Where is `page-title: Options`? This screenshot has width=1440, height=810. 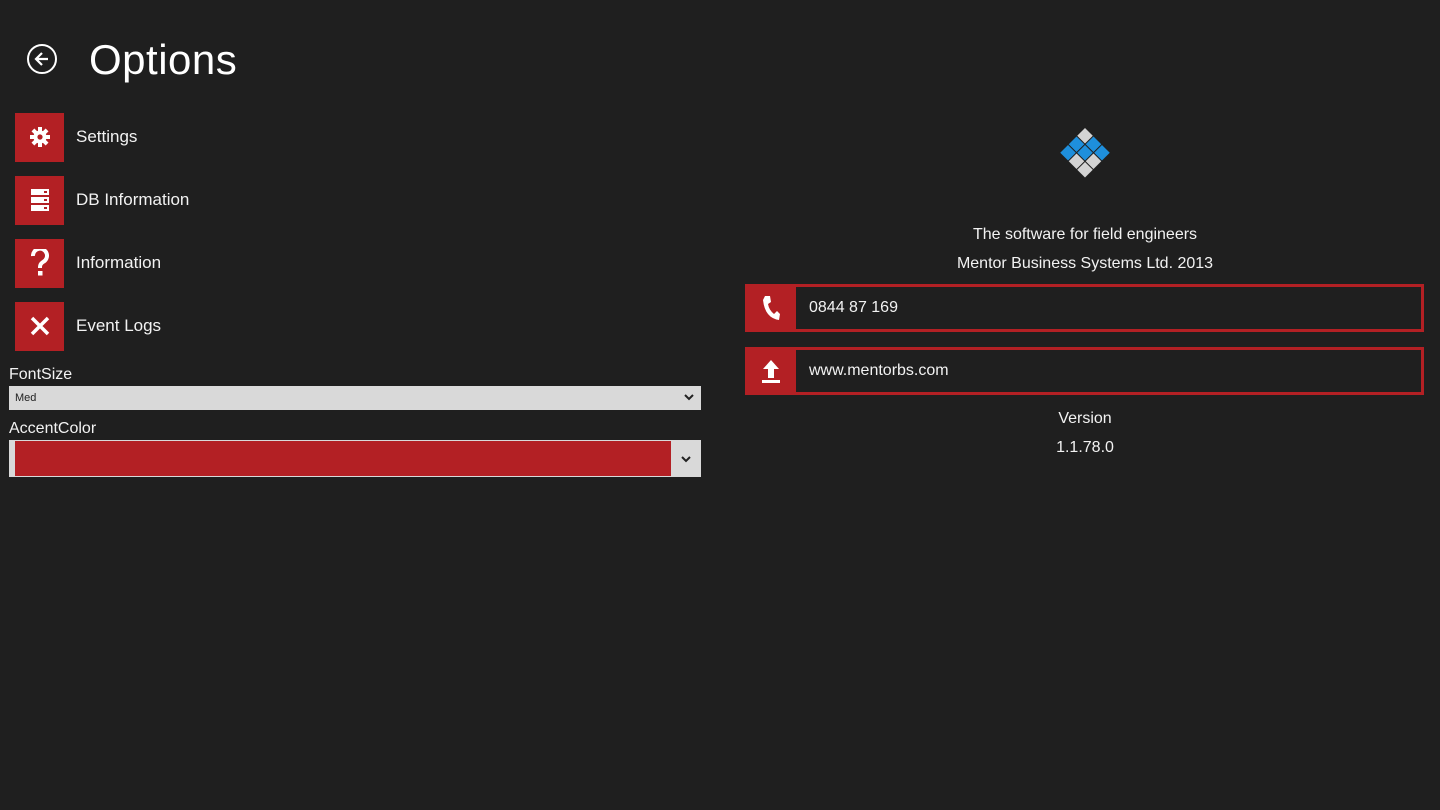 page-title: Options is located at coordinates (163, 59).